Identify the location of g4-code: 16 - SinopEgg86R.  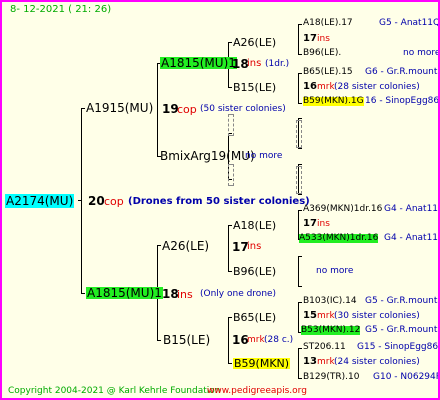
(402, 101).